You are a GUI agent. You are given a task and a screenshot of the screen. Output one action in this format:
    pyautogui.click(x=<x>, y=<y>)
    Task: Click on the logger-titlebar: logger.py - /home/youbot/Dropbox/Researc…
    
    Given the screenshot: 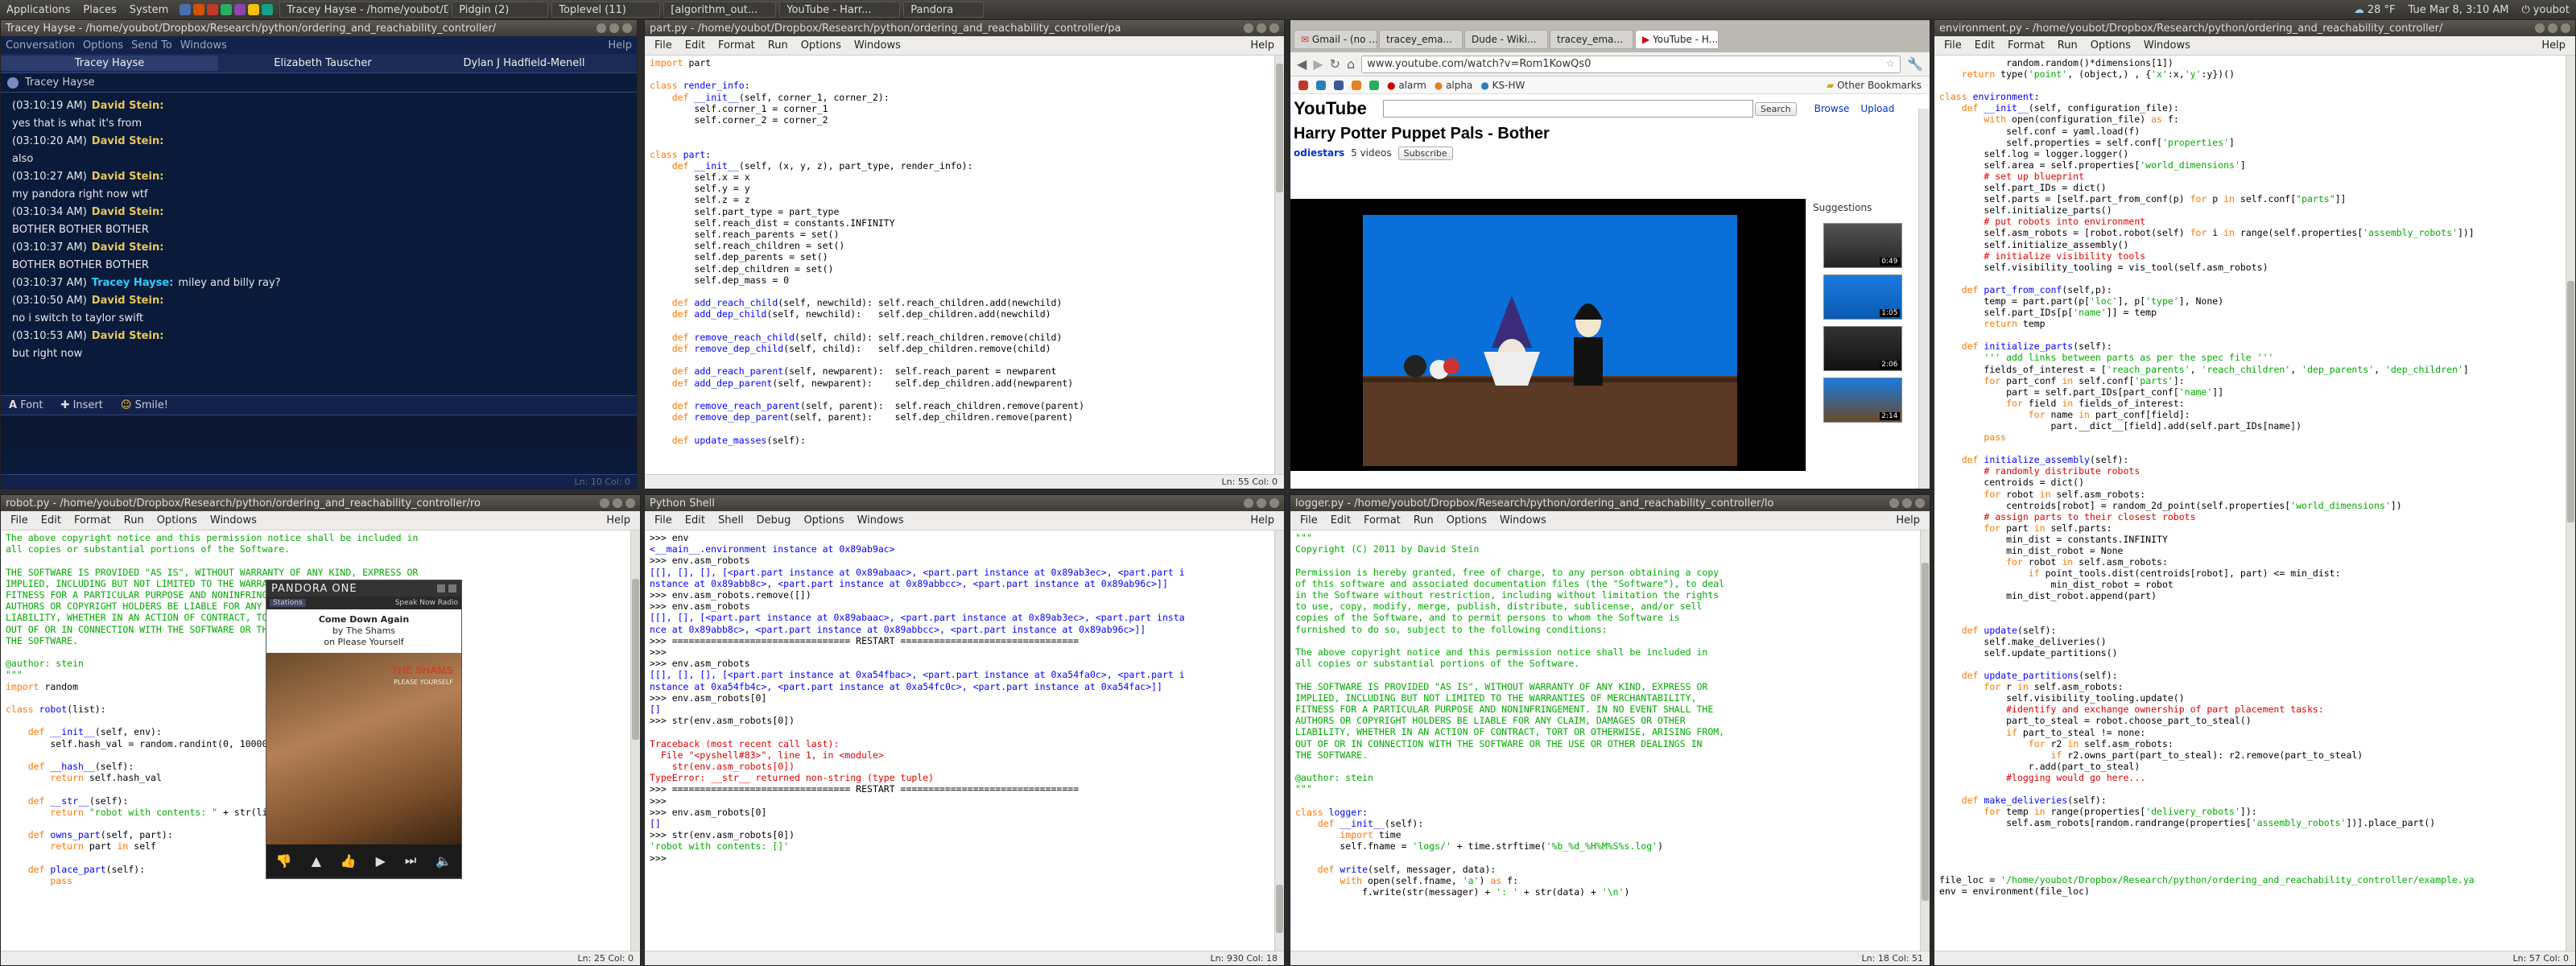 What is the action you would take?
    pyautogui.click(x=1610, y=503)
    